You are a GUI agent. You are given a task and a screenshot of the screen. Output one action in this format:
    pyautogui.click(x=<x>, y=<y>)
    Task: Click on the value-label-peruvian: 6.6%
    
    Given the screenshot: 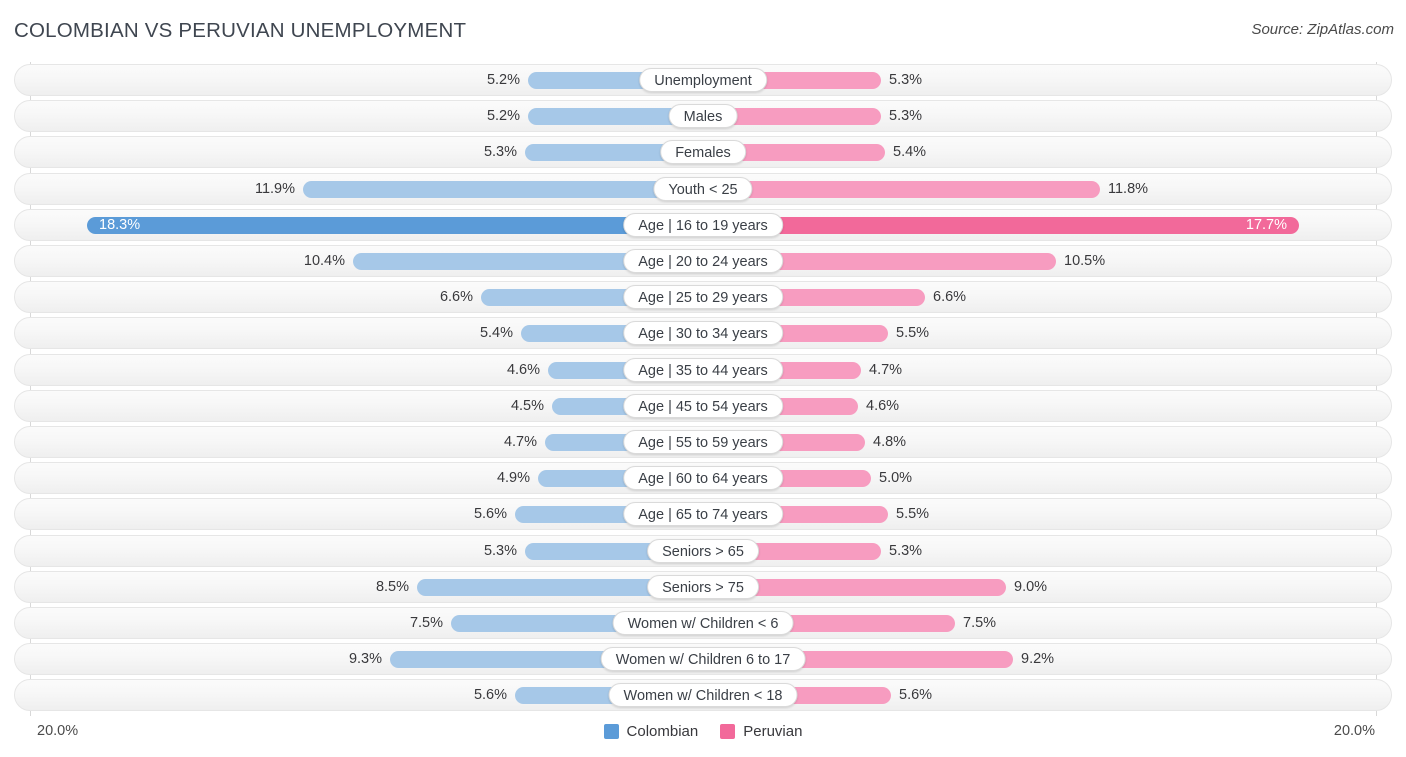 What is the action you would take?
    pyautogui.click(x=950, y=297)
    